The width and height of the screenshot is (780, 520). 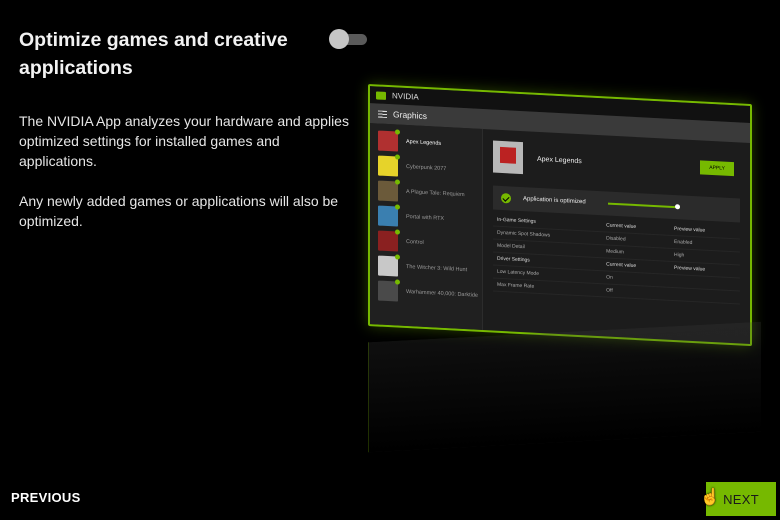 What do you see at coordinates (705, 295) in the screenshot?
I see `setting-preview` at bounding box center [705, 295].